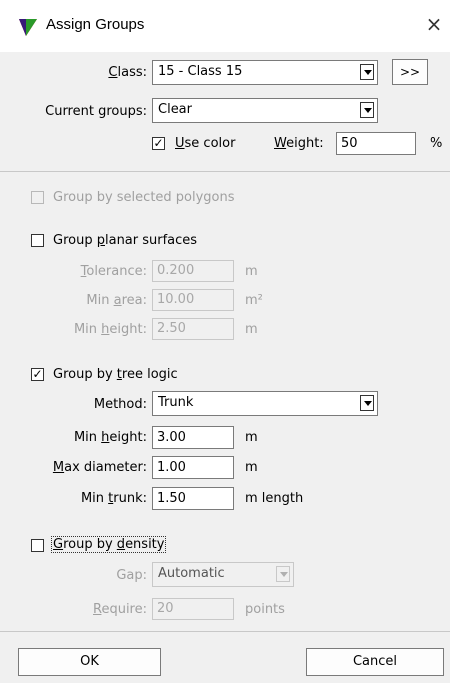 This screenshot has height=683, width=450. I want to click on app-icon, so click(28, 27).